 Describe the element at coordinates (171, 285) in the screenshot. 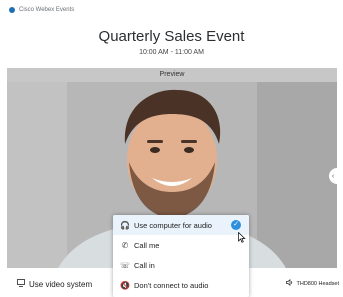

I see `menu-item-label: Don't connect to audio` at that location.